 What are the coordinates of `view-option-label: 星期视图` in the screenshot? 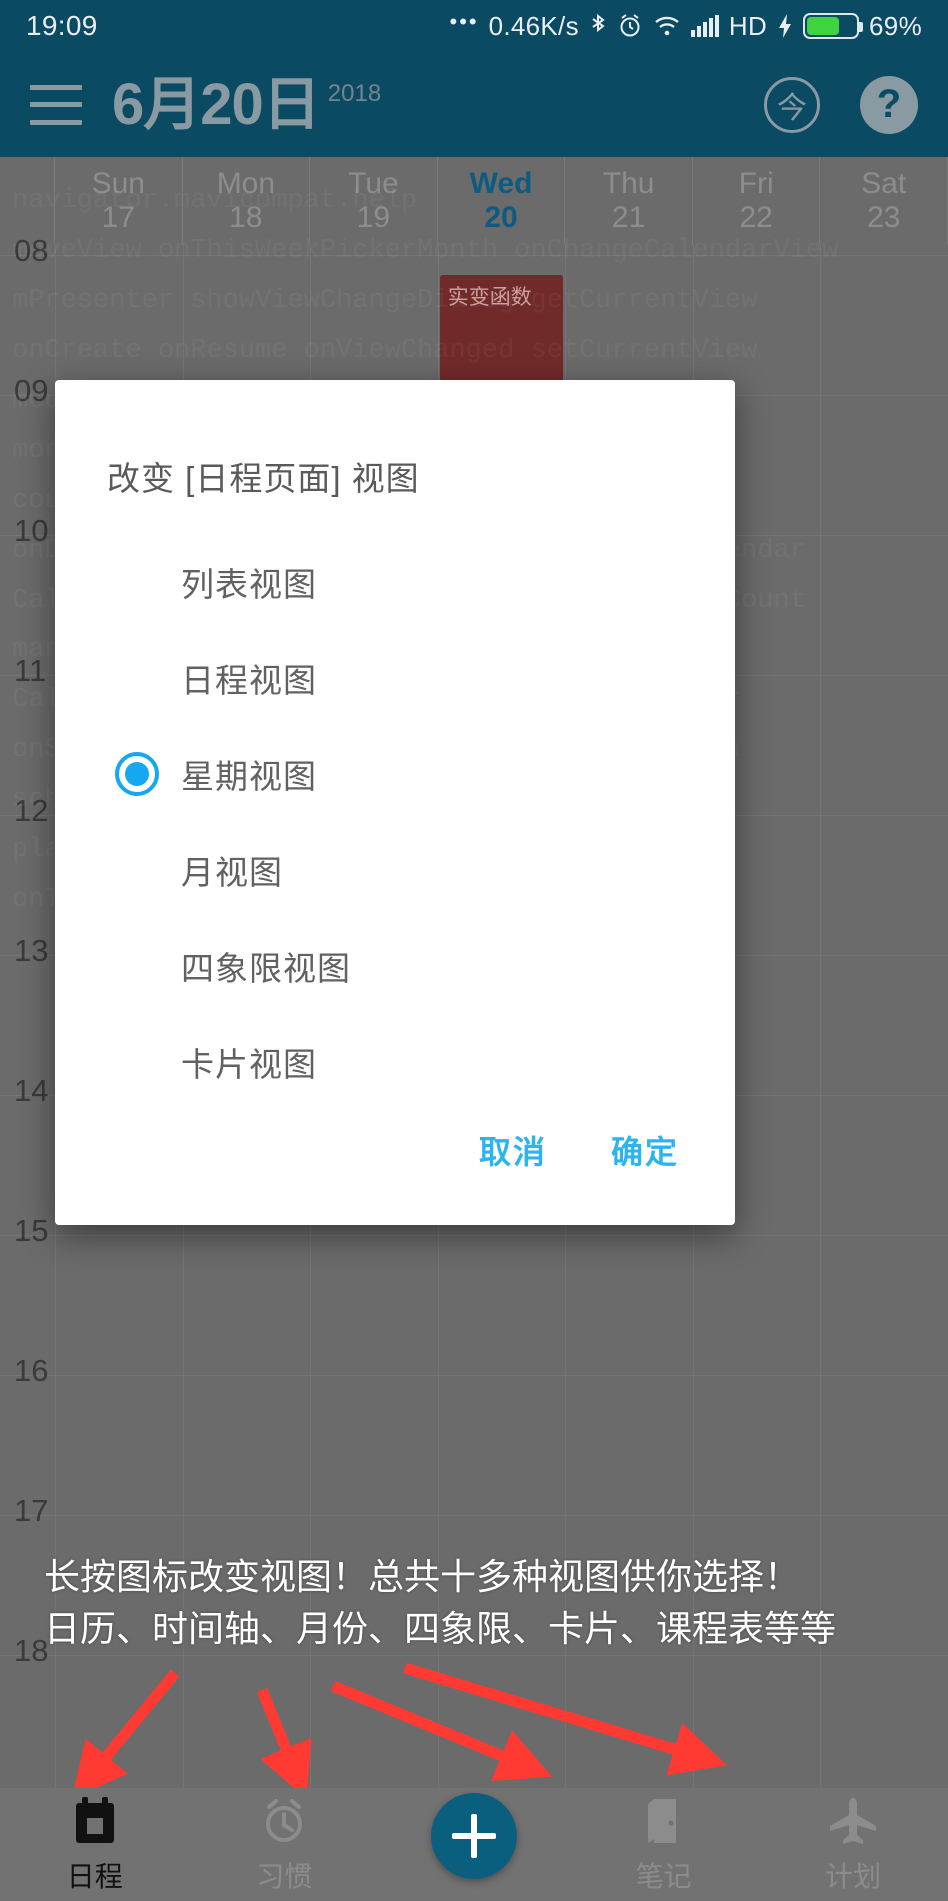 It's located at (249, 776).